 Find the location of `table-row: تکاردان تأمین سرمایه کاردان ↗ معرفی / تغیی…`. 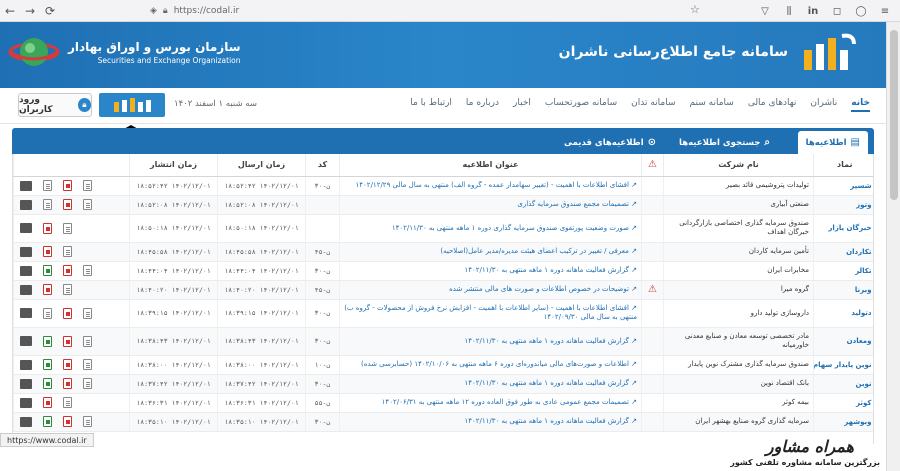

table-row: تکاردان تأمین سرمایه کاردان ↗ معرفی / تغیی… is located at coordinates (443, 252).